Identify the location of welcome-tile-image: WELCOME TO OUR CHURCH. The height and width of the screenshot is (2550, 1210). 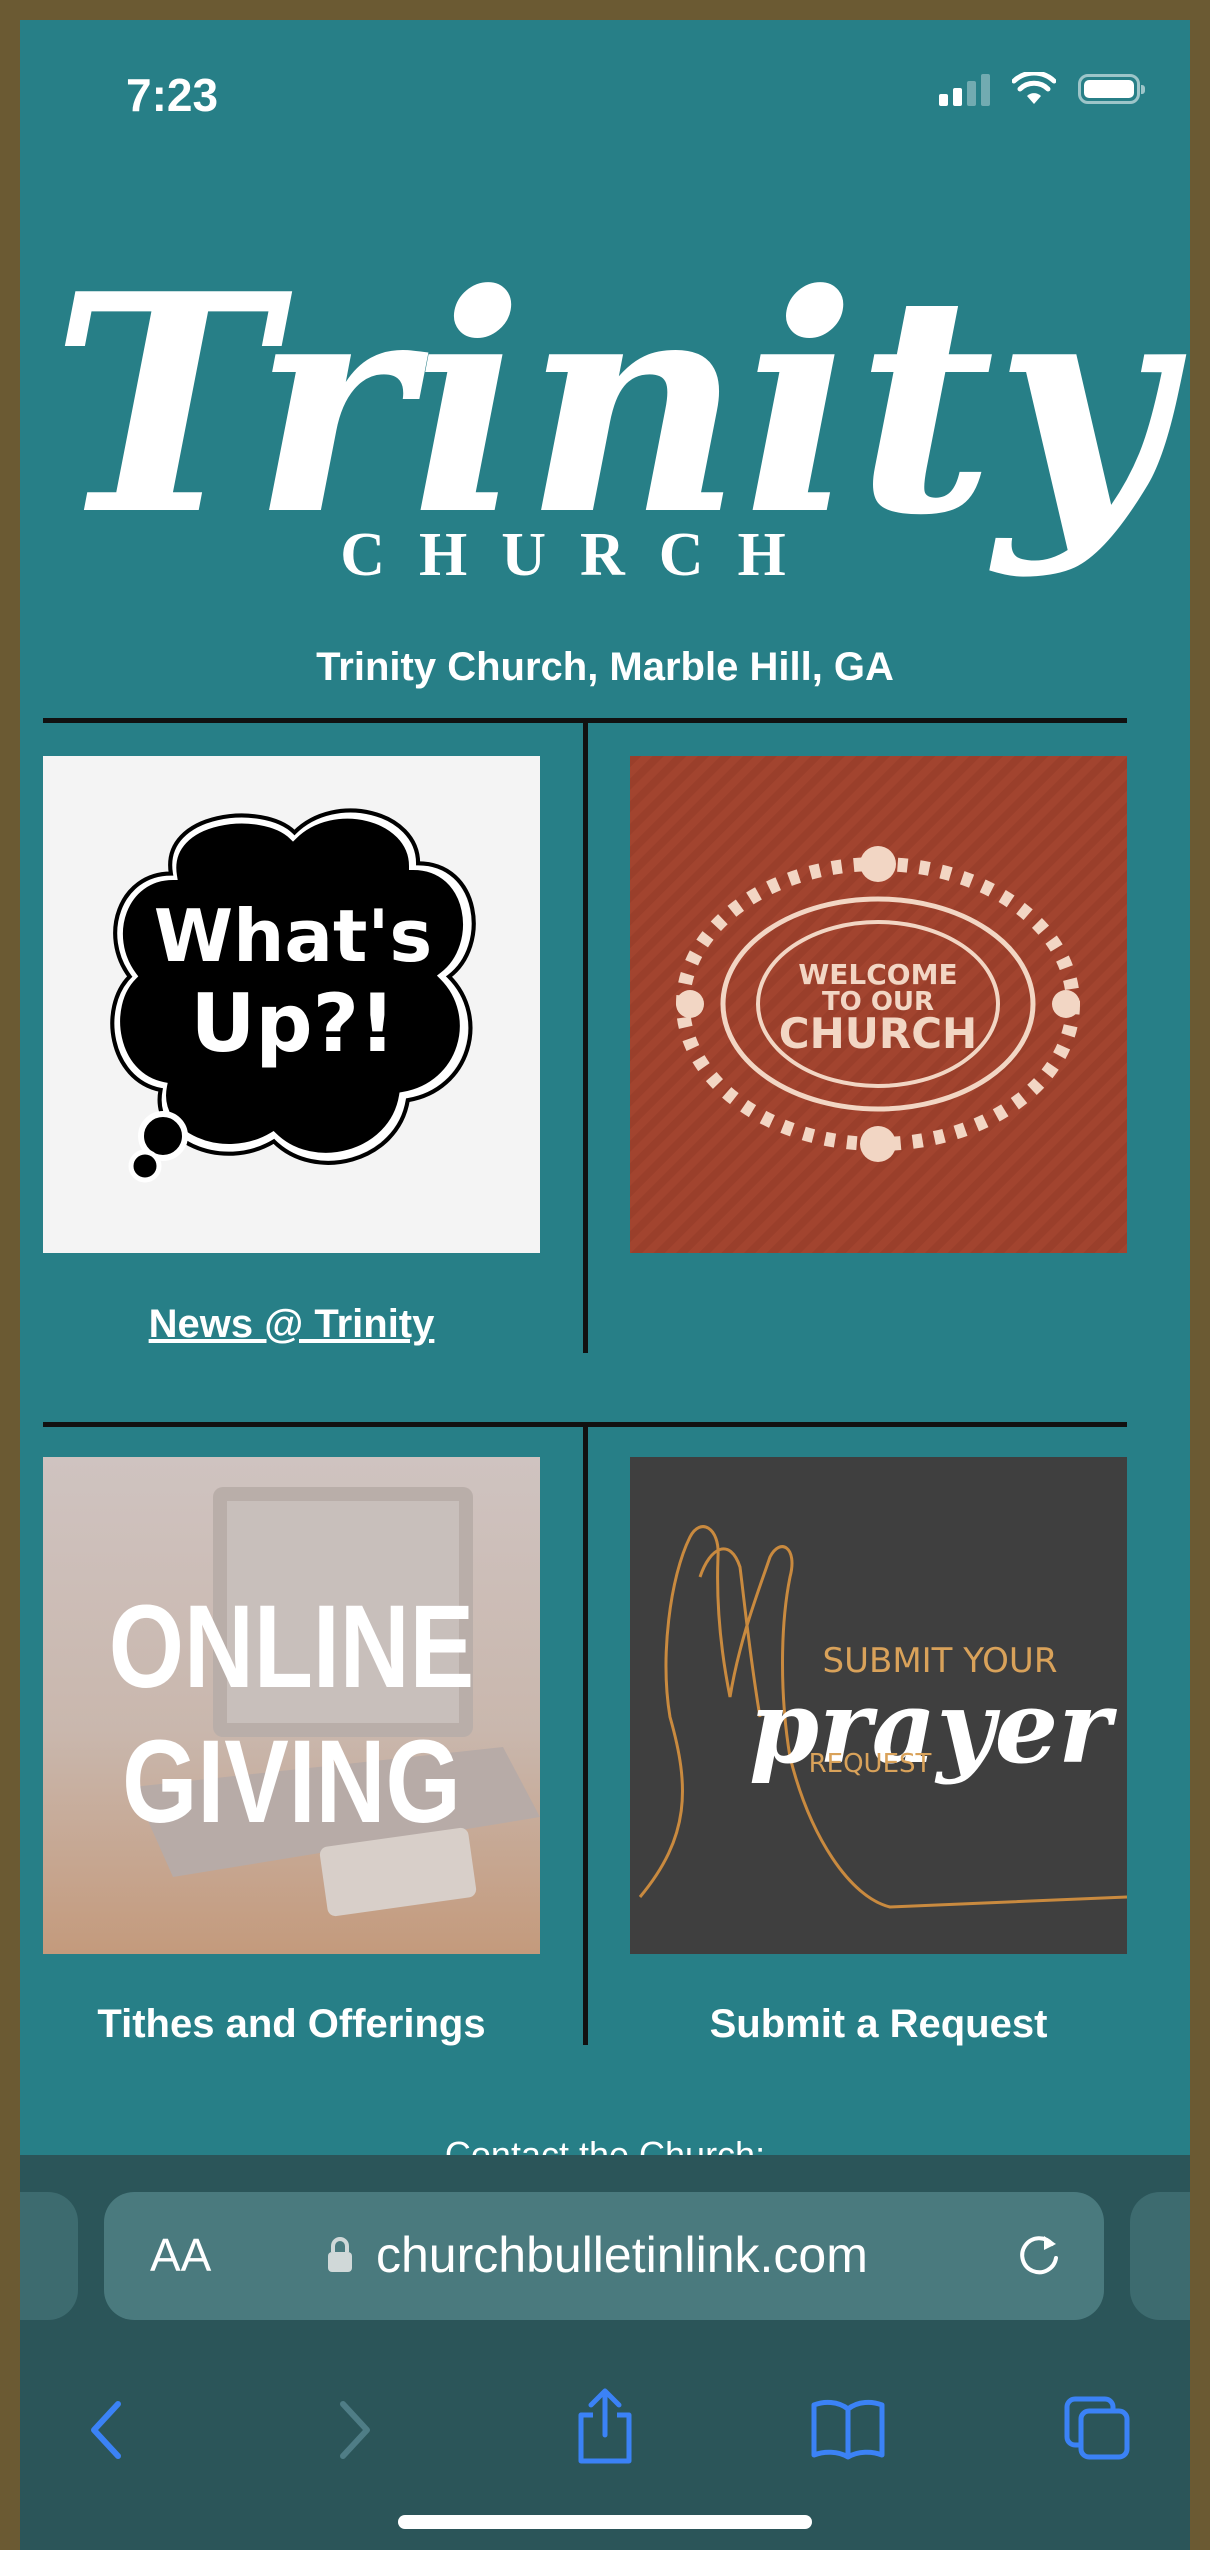
(878, 1004).